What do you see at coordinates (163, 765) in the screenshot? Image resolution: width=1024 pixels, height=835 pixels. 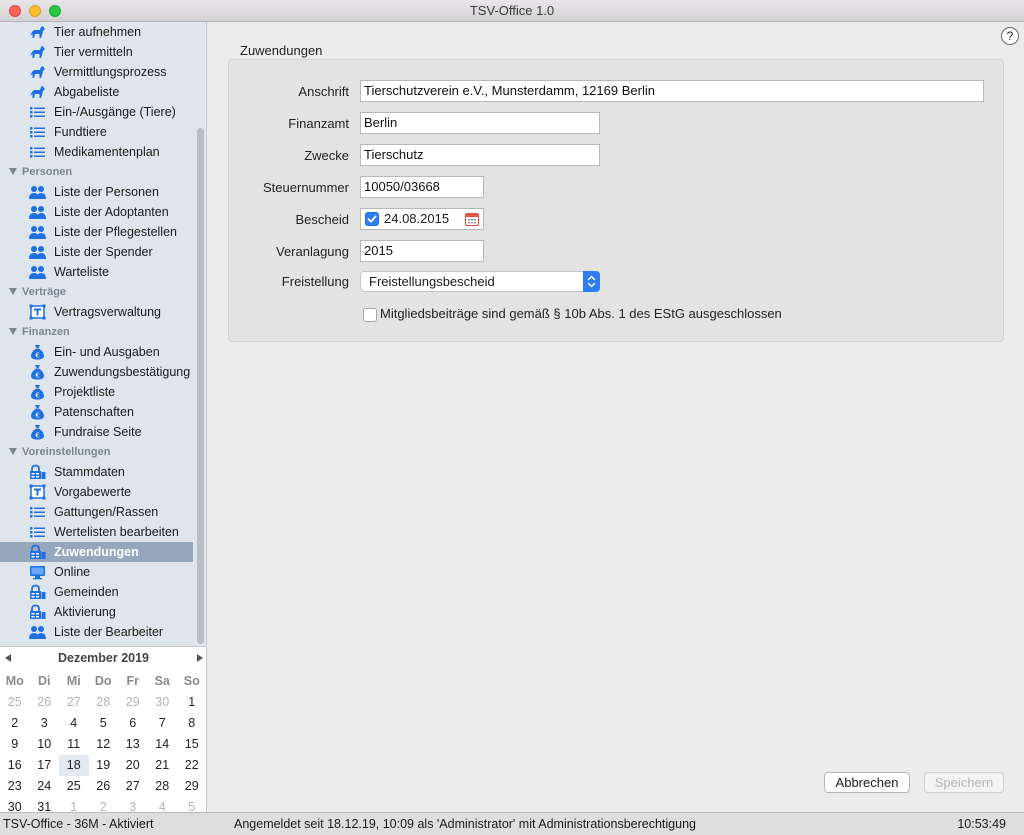 I see `calendar-day: 21` at bounding box center [163, 765].